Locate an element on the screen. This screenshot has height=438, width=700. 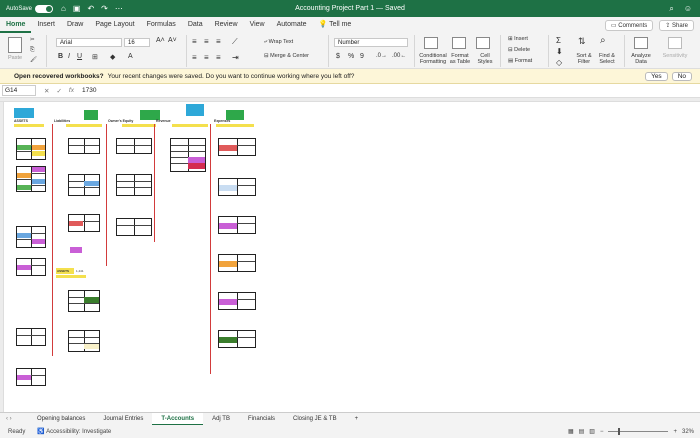
sheet-tab-adj-tb: Adj TB is located at coordinates (221, 419).